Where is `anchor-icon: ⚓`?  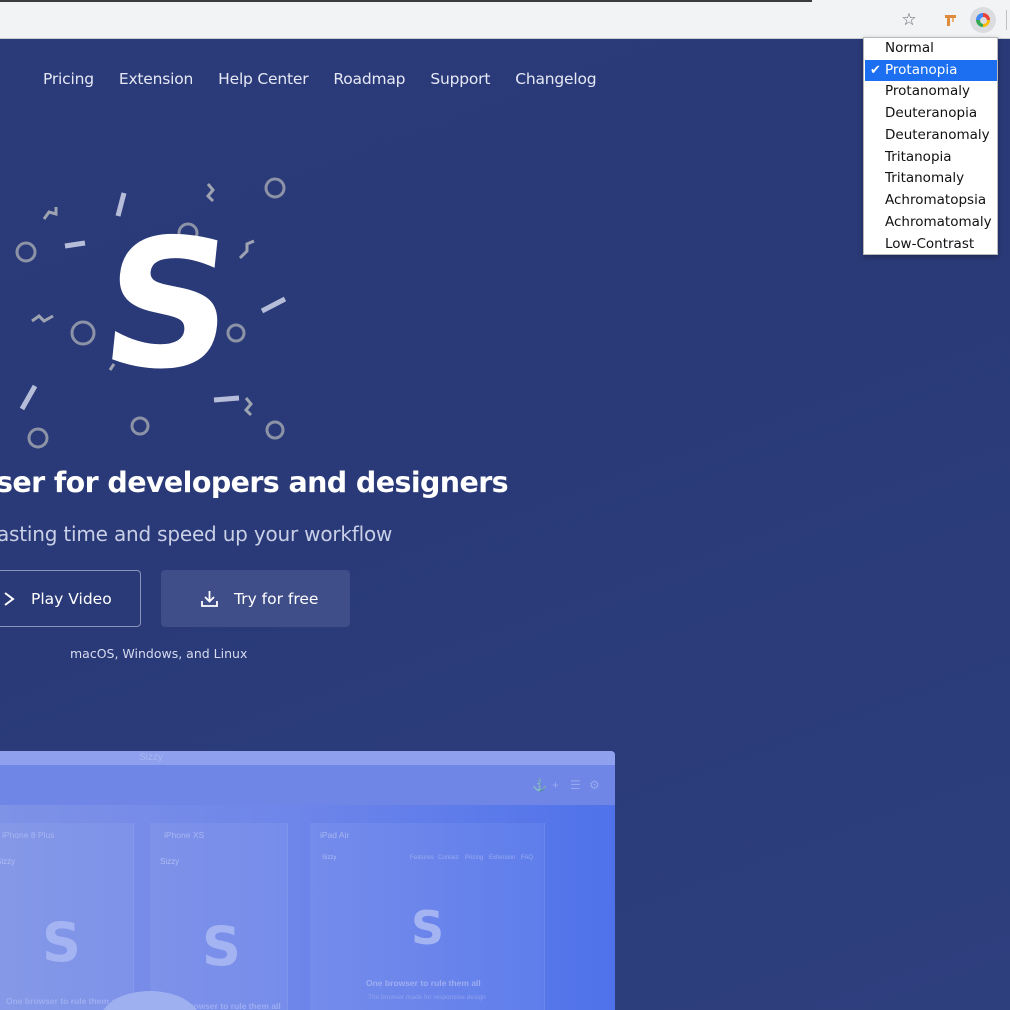
anchor-icon: ⚓ is located at coordinates (539, 785).